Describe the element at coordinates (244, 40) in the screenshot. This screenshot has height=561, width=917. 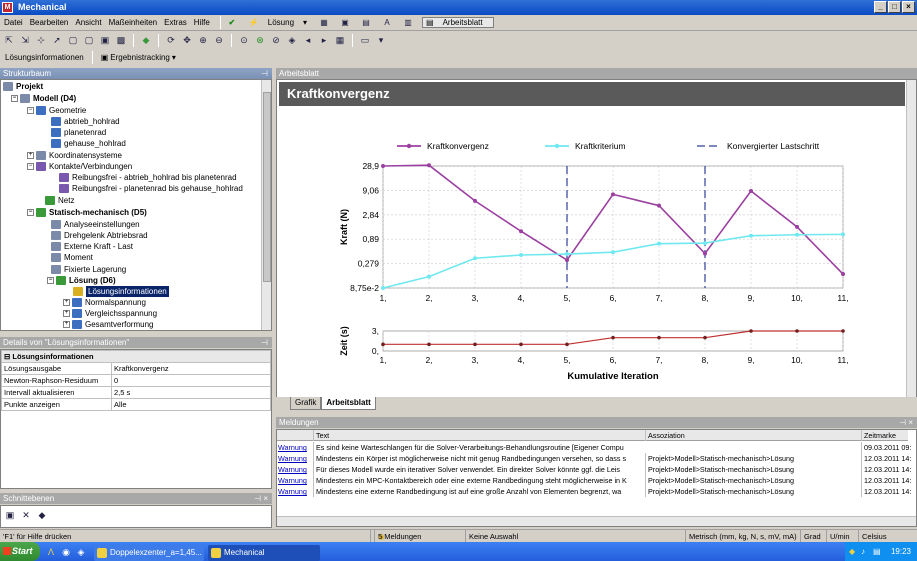
I see `zoom-box-icon: ⊙` at that location.